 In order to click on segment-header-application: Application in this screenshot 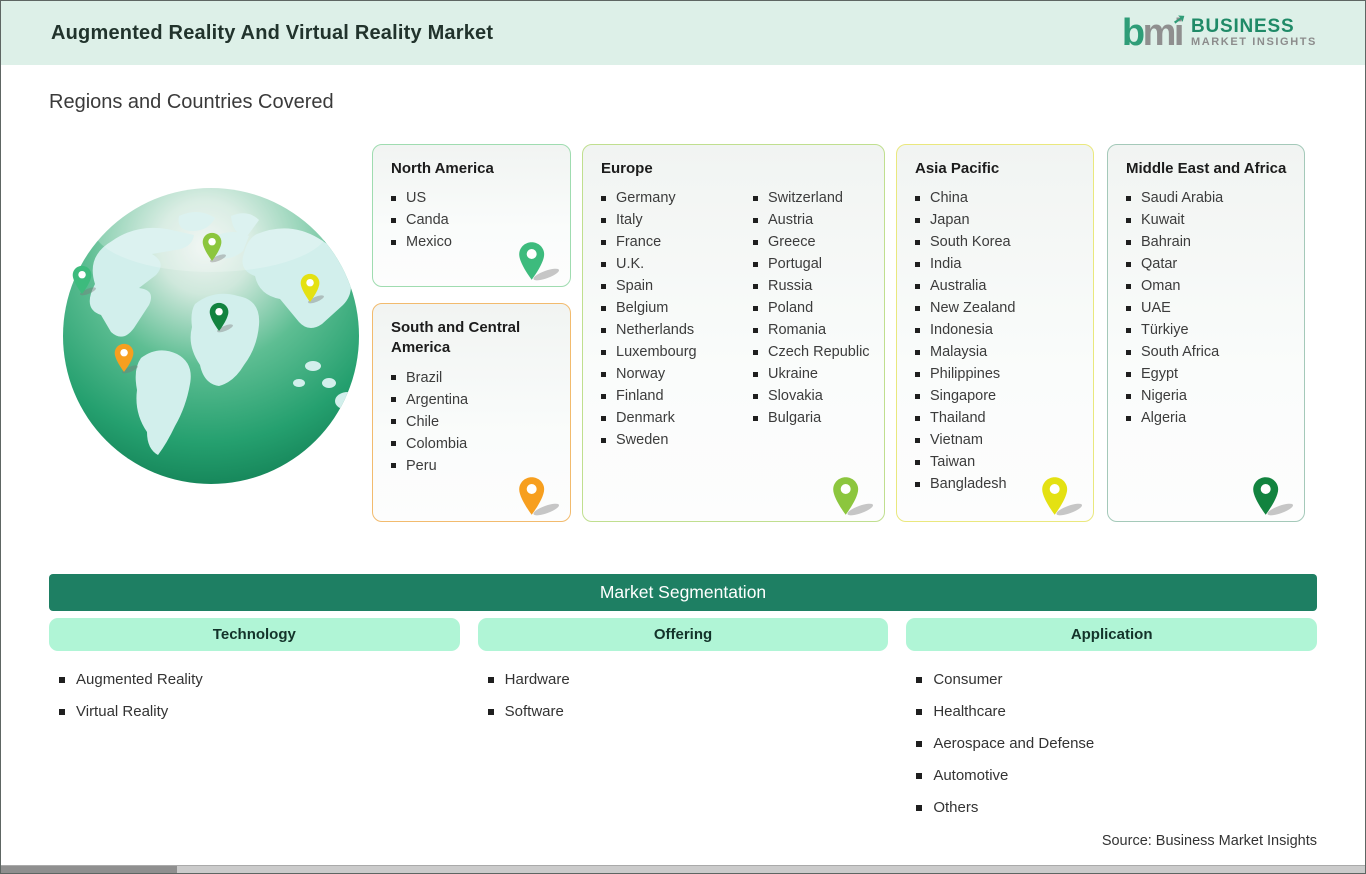, I will do `click(1111, 634)`.